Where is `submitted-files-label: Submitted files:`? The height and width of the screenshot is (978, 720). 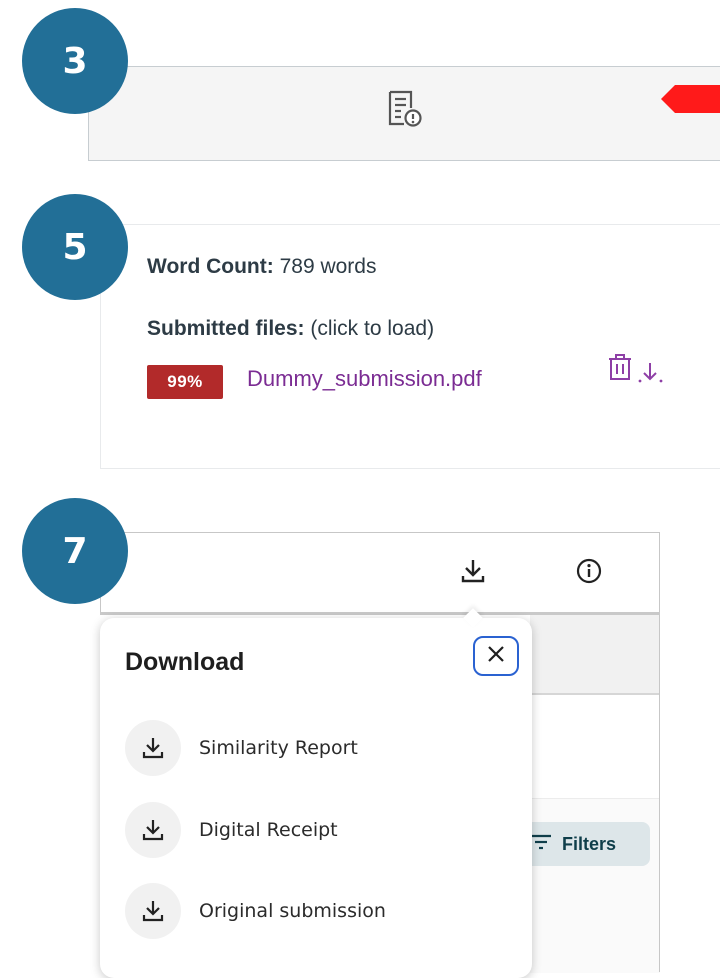
submitted-files-label: Submitted files: is located at coordinates (226, 328).